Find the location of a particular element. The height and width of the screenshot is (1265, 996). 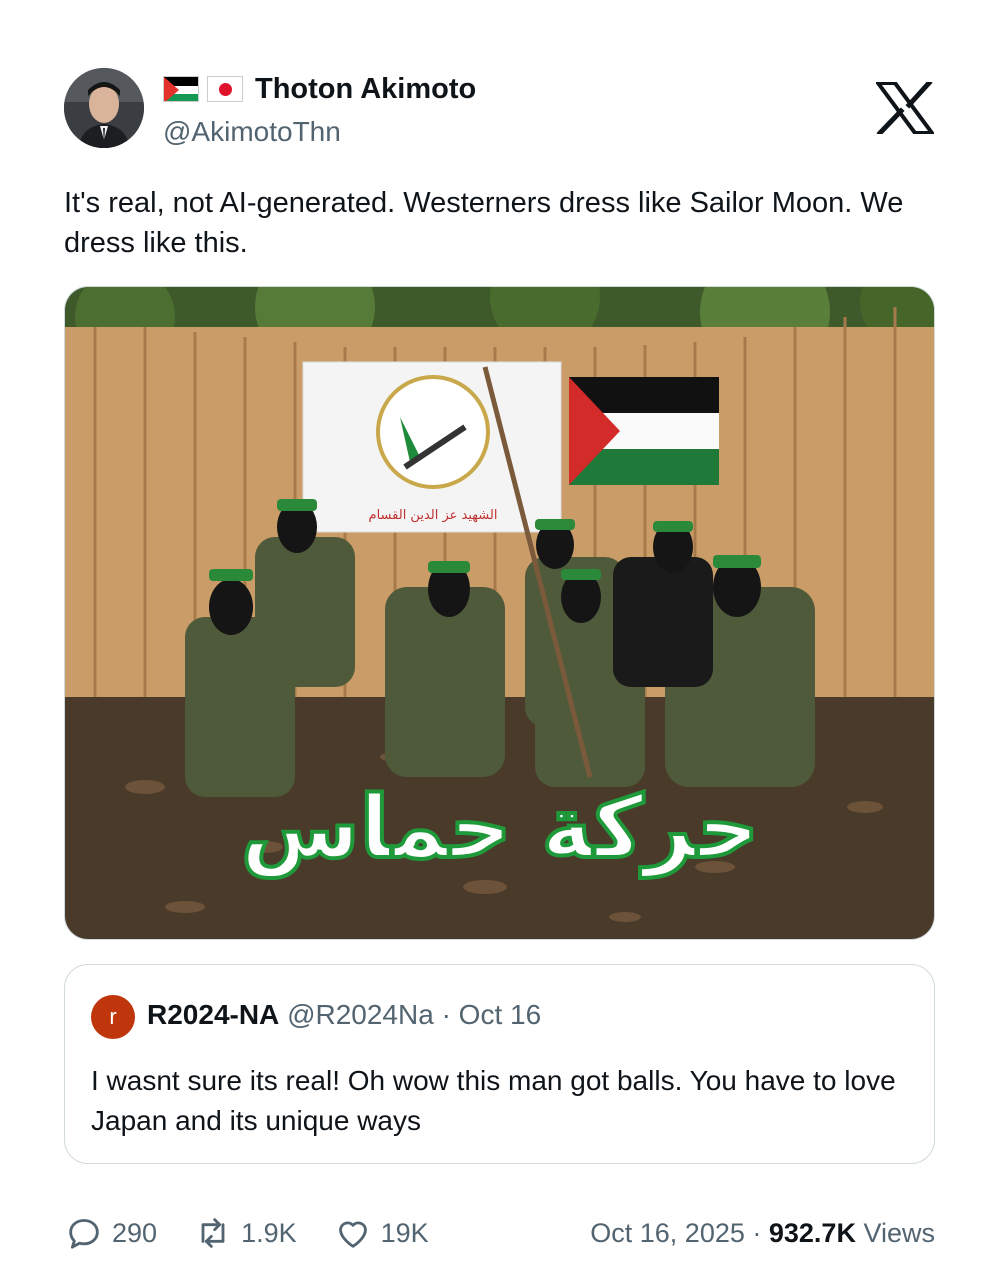

author-handle: @AkimotoThn is located at coordinates (252, 132).